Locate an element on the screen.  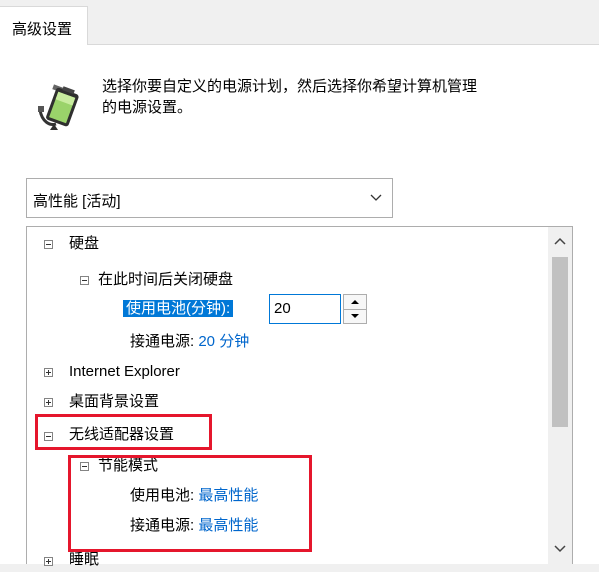
on-battery-minutes-label: 使用电池(分钟): is located at coordinates (178, 309).